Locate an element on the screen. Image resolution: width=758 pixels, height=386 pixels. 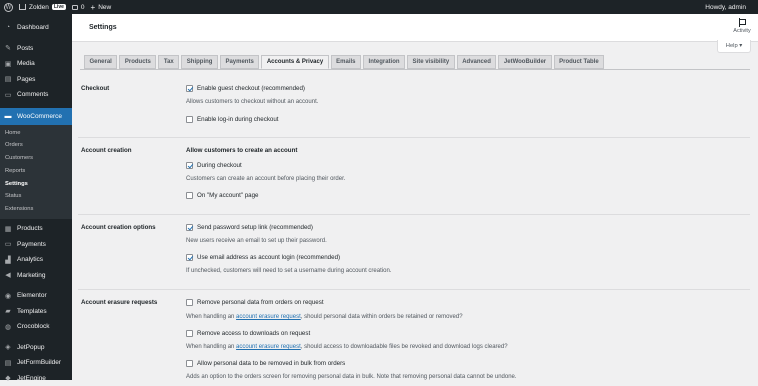
elementor-icon: ◉ is located at coordinates (8, 296).